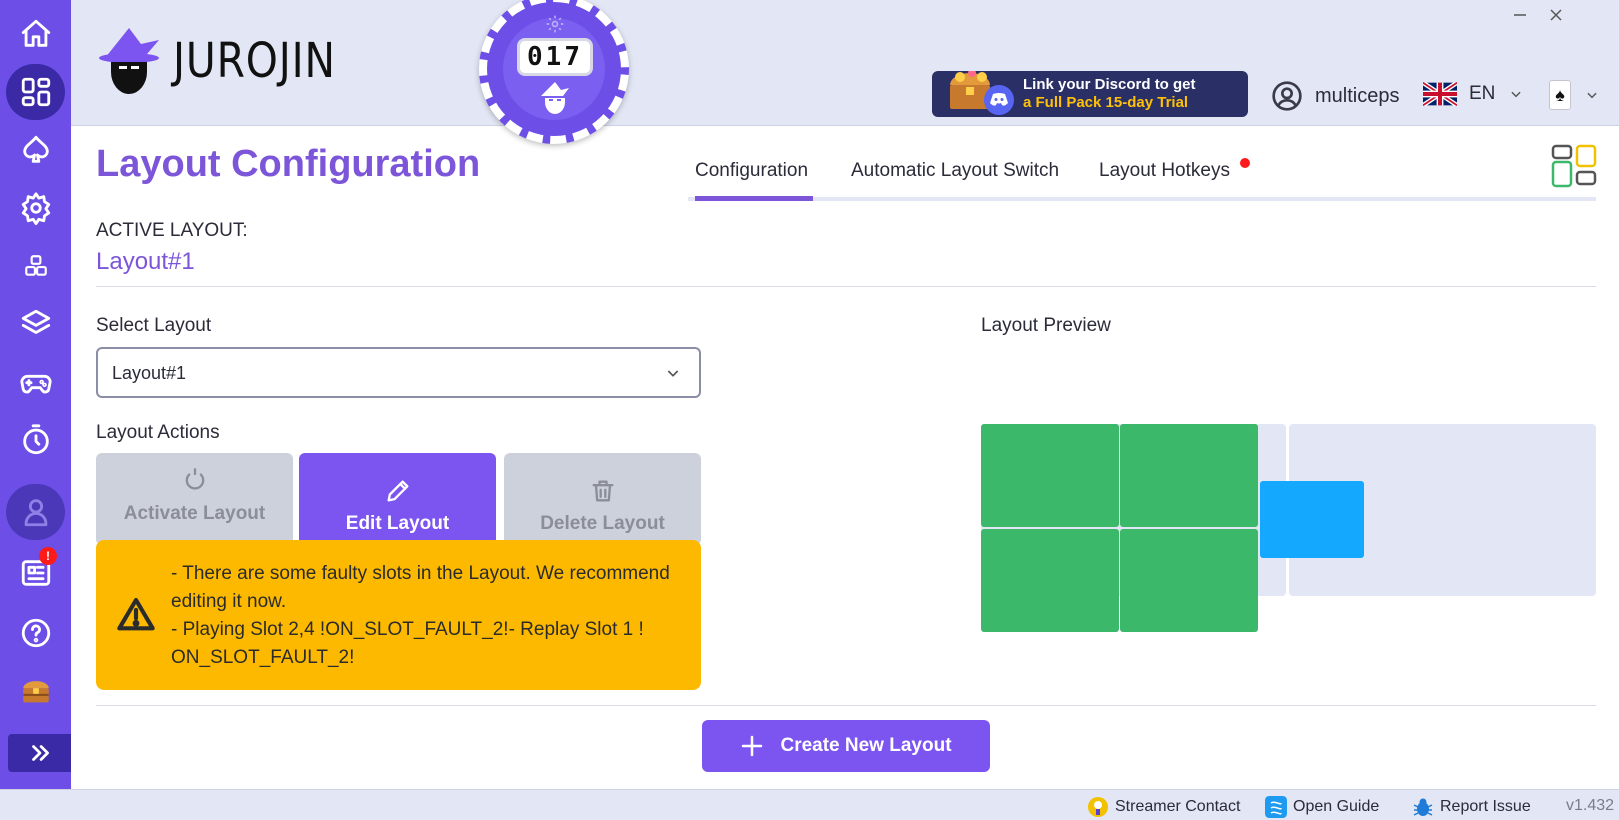  What do you see at coordinates (194, 513) in the screenshot?
I see `activate-layout-label: Activate Layout` at bounding box center [194, 513].